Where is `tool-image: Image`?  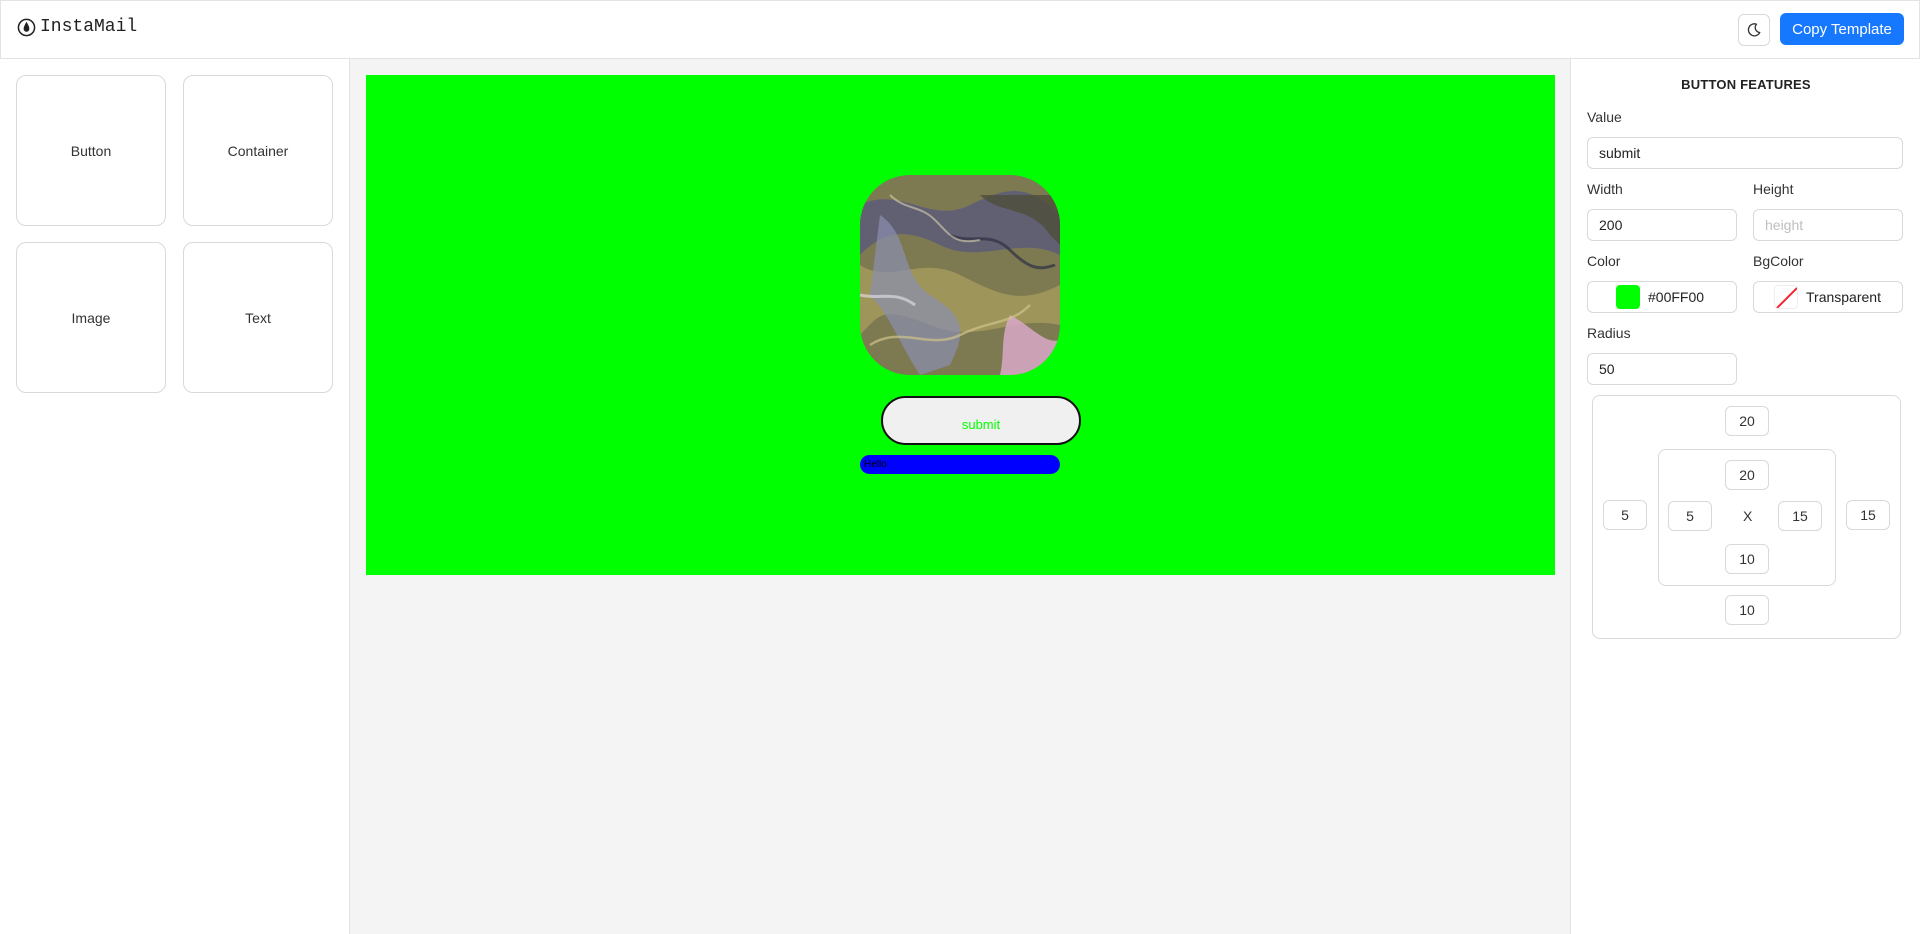
tool-image: Image is located at coordinates (91, 317).